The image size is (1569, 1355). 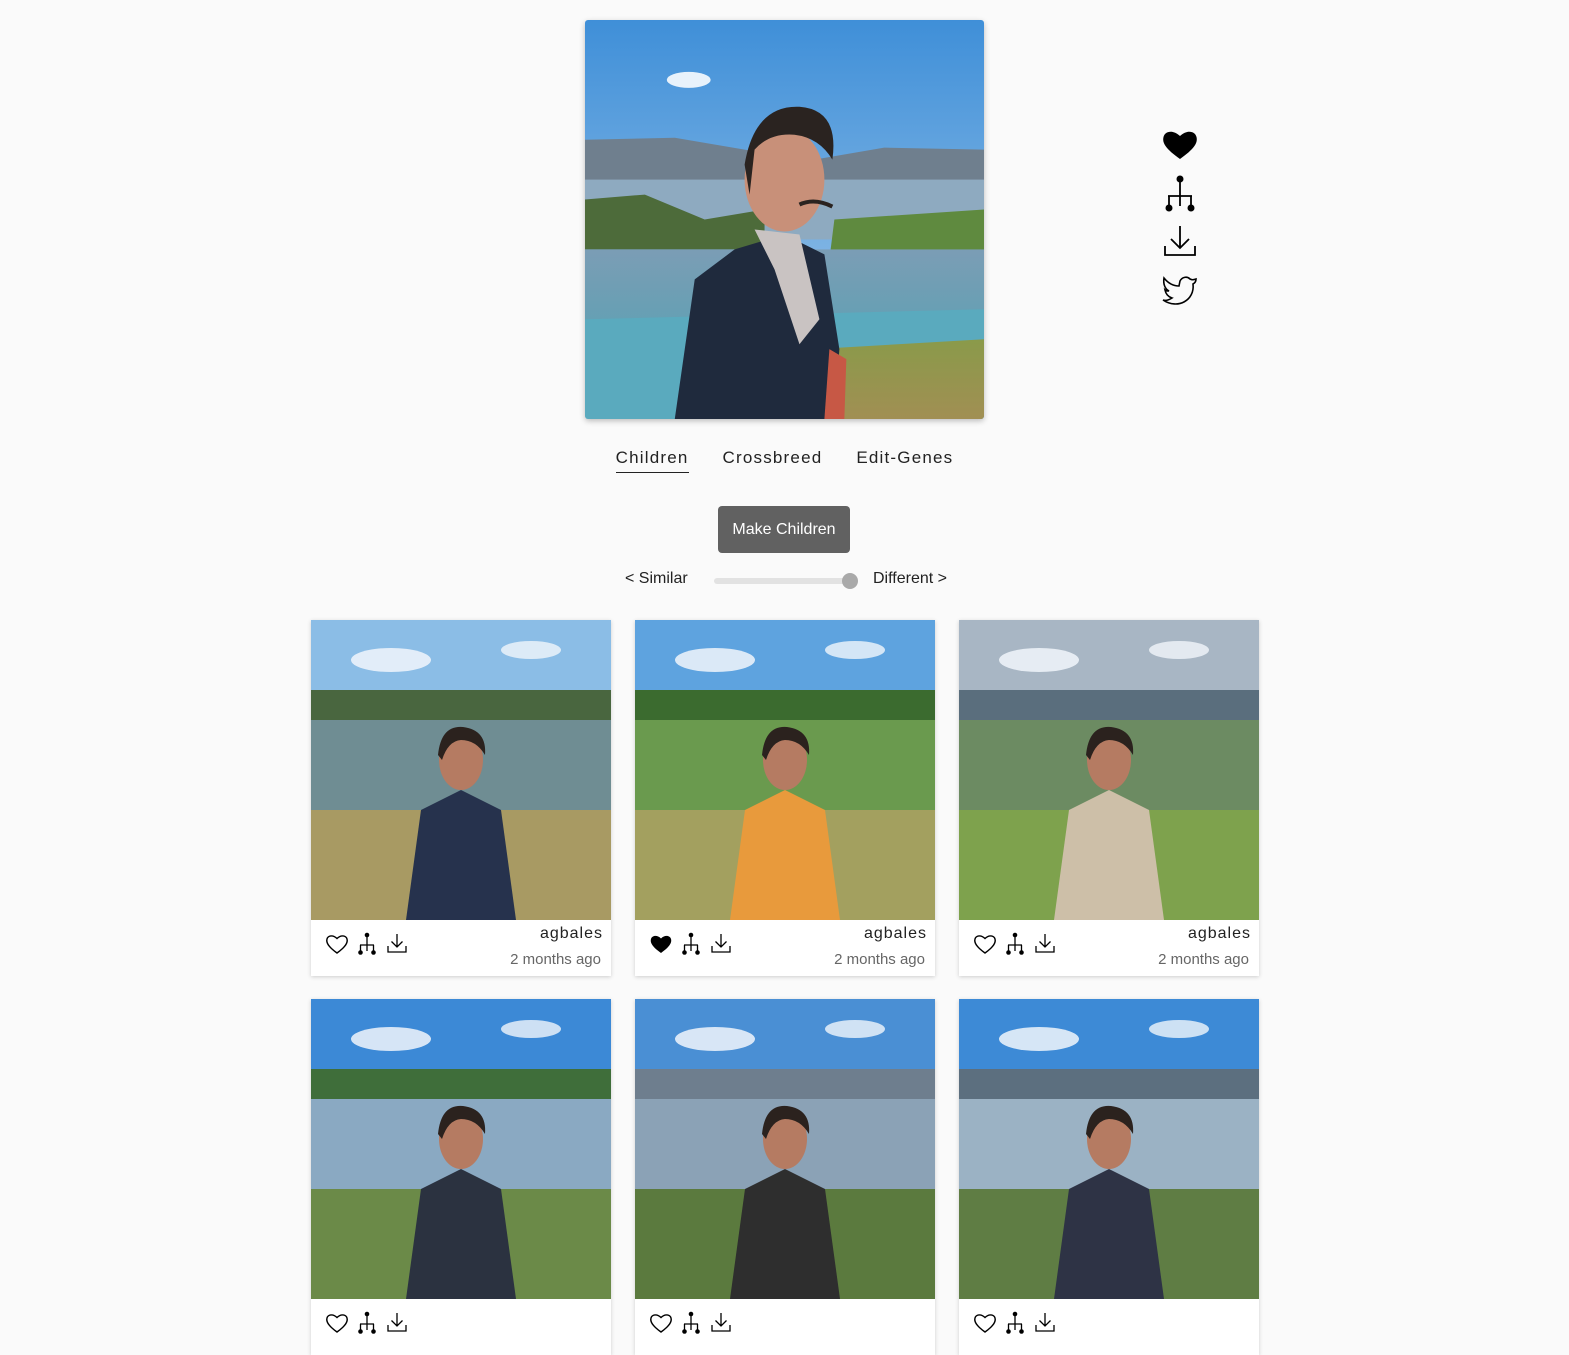 I want to click on tab-bar: Children Crossbreed Edit-Genes, so click(x=784, y=460).